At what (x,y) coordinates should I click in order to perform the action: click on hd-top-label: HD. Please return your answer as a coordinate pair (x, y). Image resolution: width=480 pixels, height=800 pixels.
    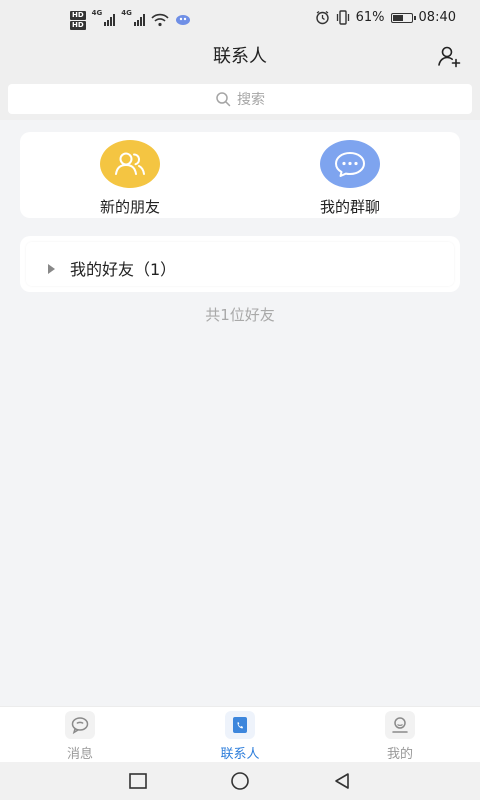
    Looking at the image, I should click on (78, 15).